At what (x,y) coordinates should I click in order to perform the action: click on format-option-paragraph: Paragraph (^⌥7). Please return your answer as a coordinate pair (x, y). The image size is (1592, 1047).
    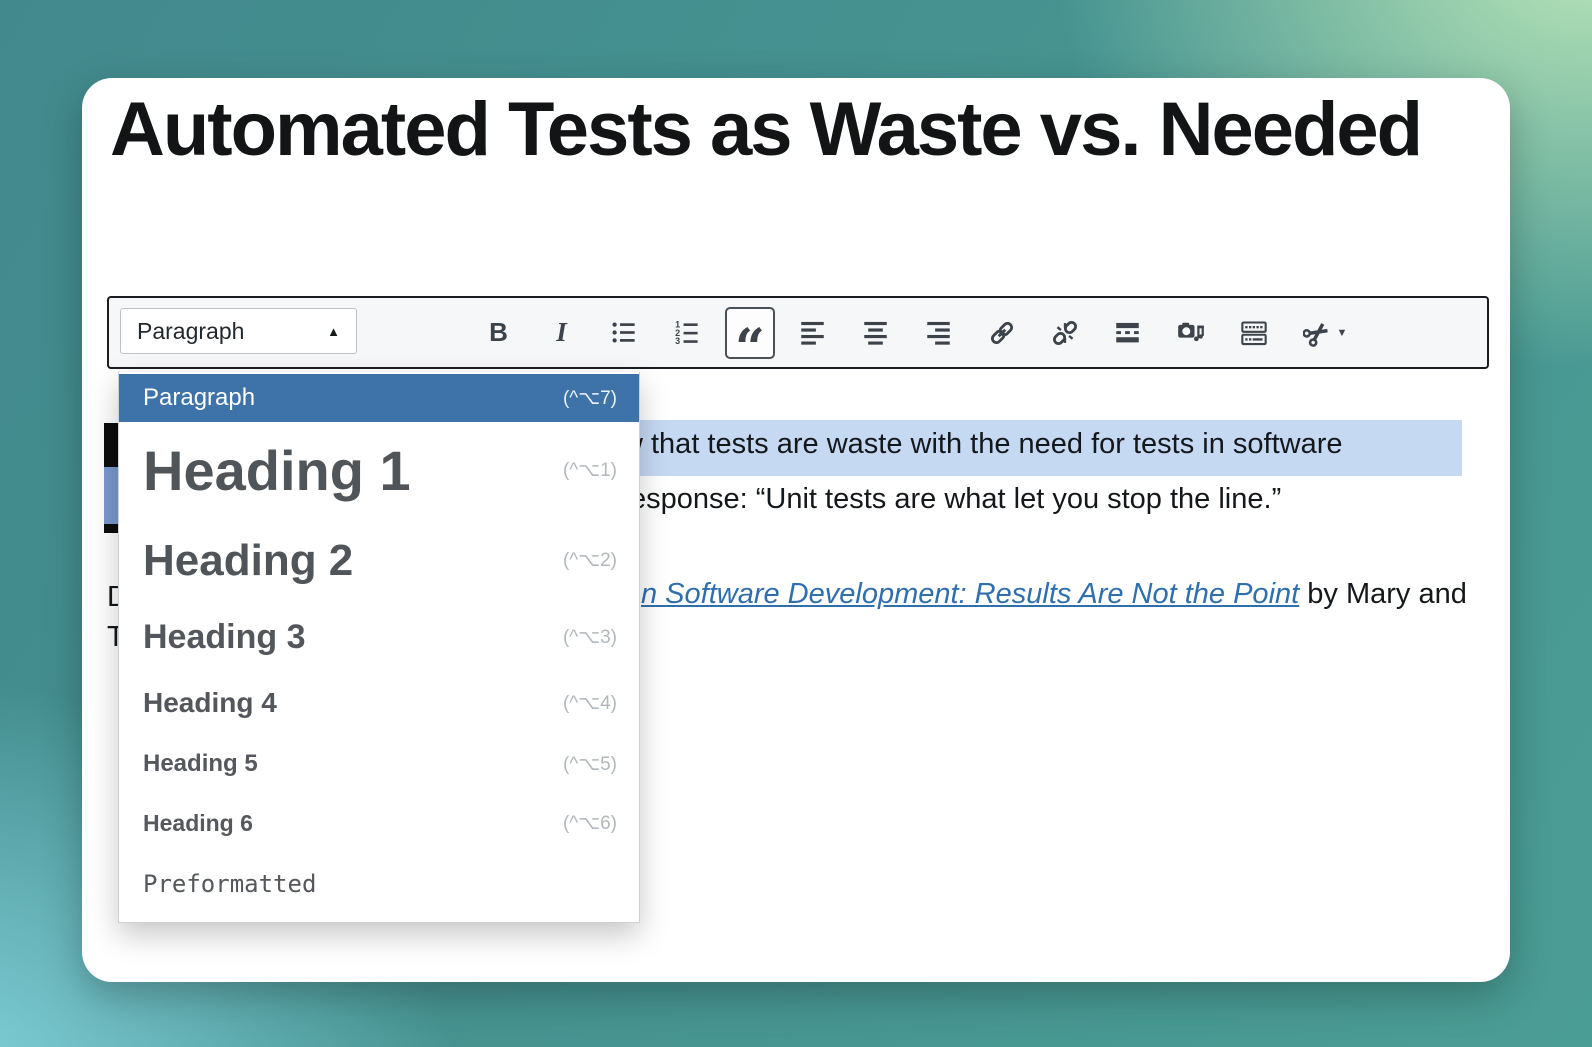
    Looking at the image, I should click on (379, 398).